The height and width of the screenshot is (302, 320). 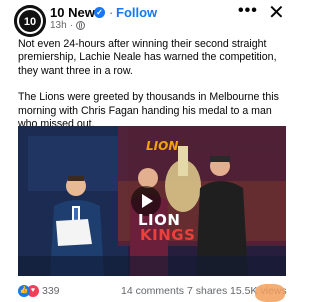 What do you see at coordinates (276, 12) in the screenshot?
I see `close-button: ✕` at bounding box center [276, 12].